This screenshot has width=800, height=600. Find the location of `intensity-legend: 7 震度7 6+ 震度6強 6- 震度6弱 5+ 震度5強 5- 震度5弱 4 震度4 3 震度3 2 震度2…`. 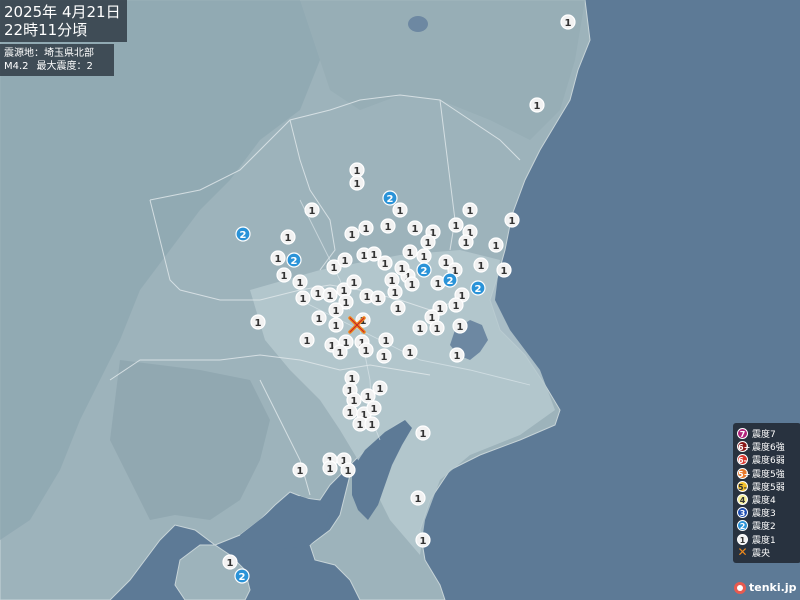

intensity-legend: 7 震度7 6+ 震度6強 6- 震度6弱 5+ 震度5強 5- 震度5弱 4 震度4 3 震度3 2 震度2… is located at coordinates (766, 493).